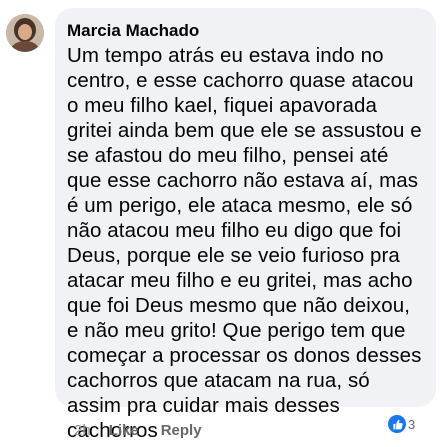 This screenshot has height=447, width=441. I want to click on like-button: Like, so click(124, 431).